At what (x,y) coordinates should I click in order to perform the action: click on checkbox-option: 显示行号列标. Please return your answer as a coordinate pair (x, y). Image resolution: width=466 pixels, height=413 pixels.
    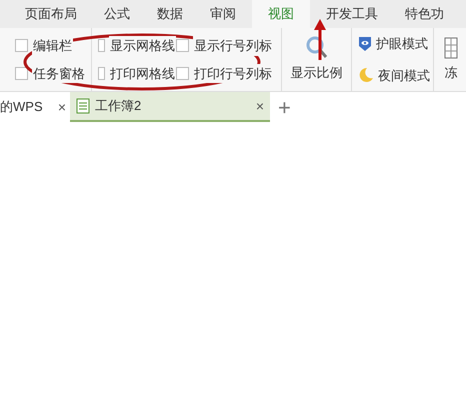
    Looking at the image, I should click on (228, 46).